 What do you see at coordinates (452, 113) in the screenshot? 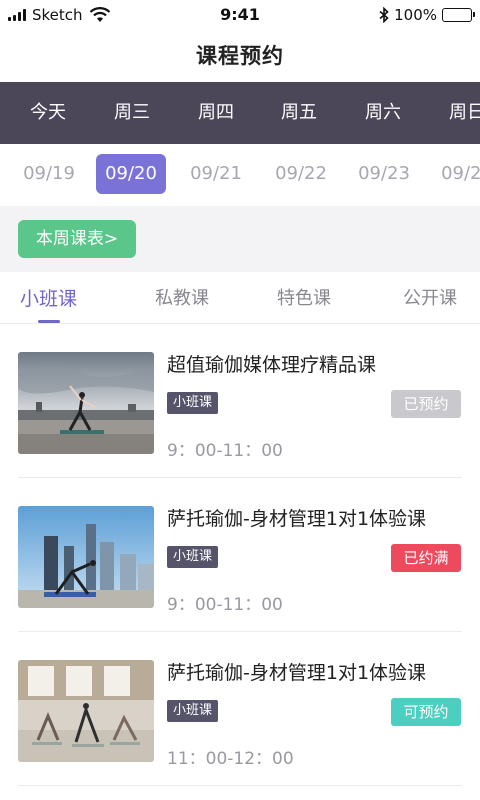
I see `weekday-sun: 周日` at bounding box center [452, 113].